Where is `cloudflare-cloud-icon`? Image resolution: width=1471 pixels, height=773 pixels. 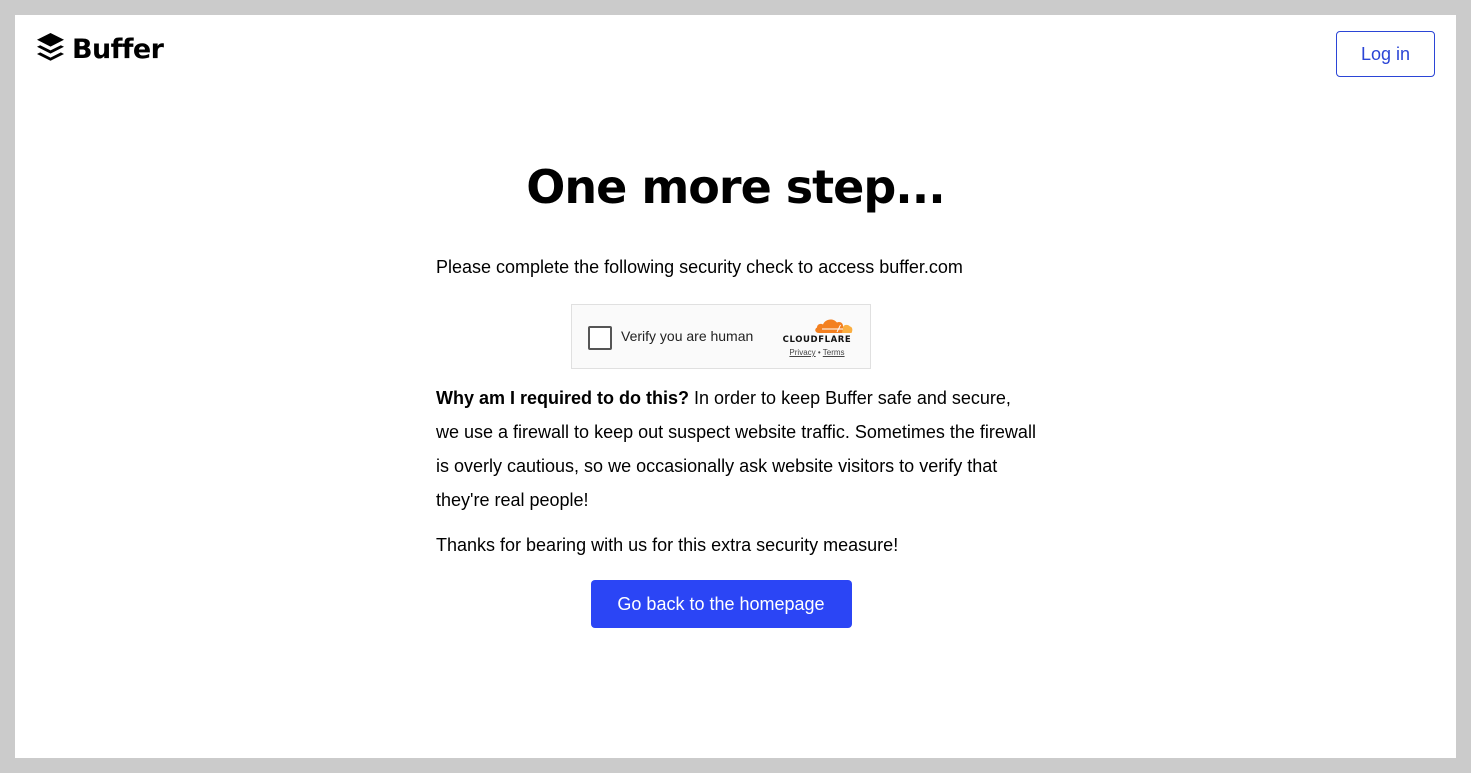
cloudflare-cloud-icon is located at coordinates (834, 326).